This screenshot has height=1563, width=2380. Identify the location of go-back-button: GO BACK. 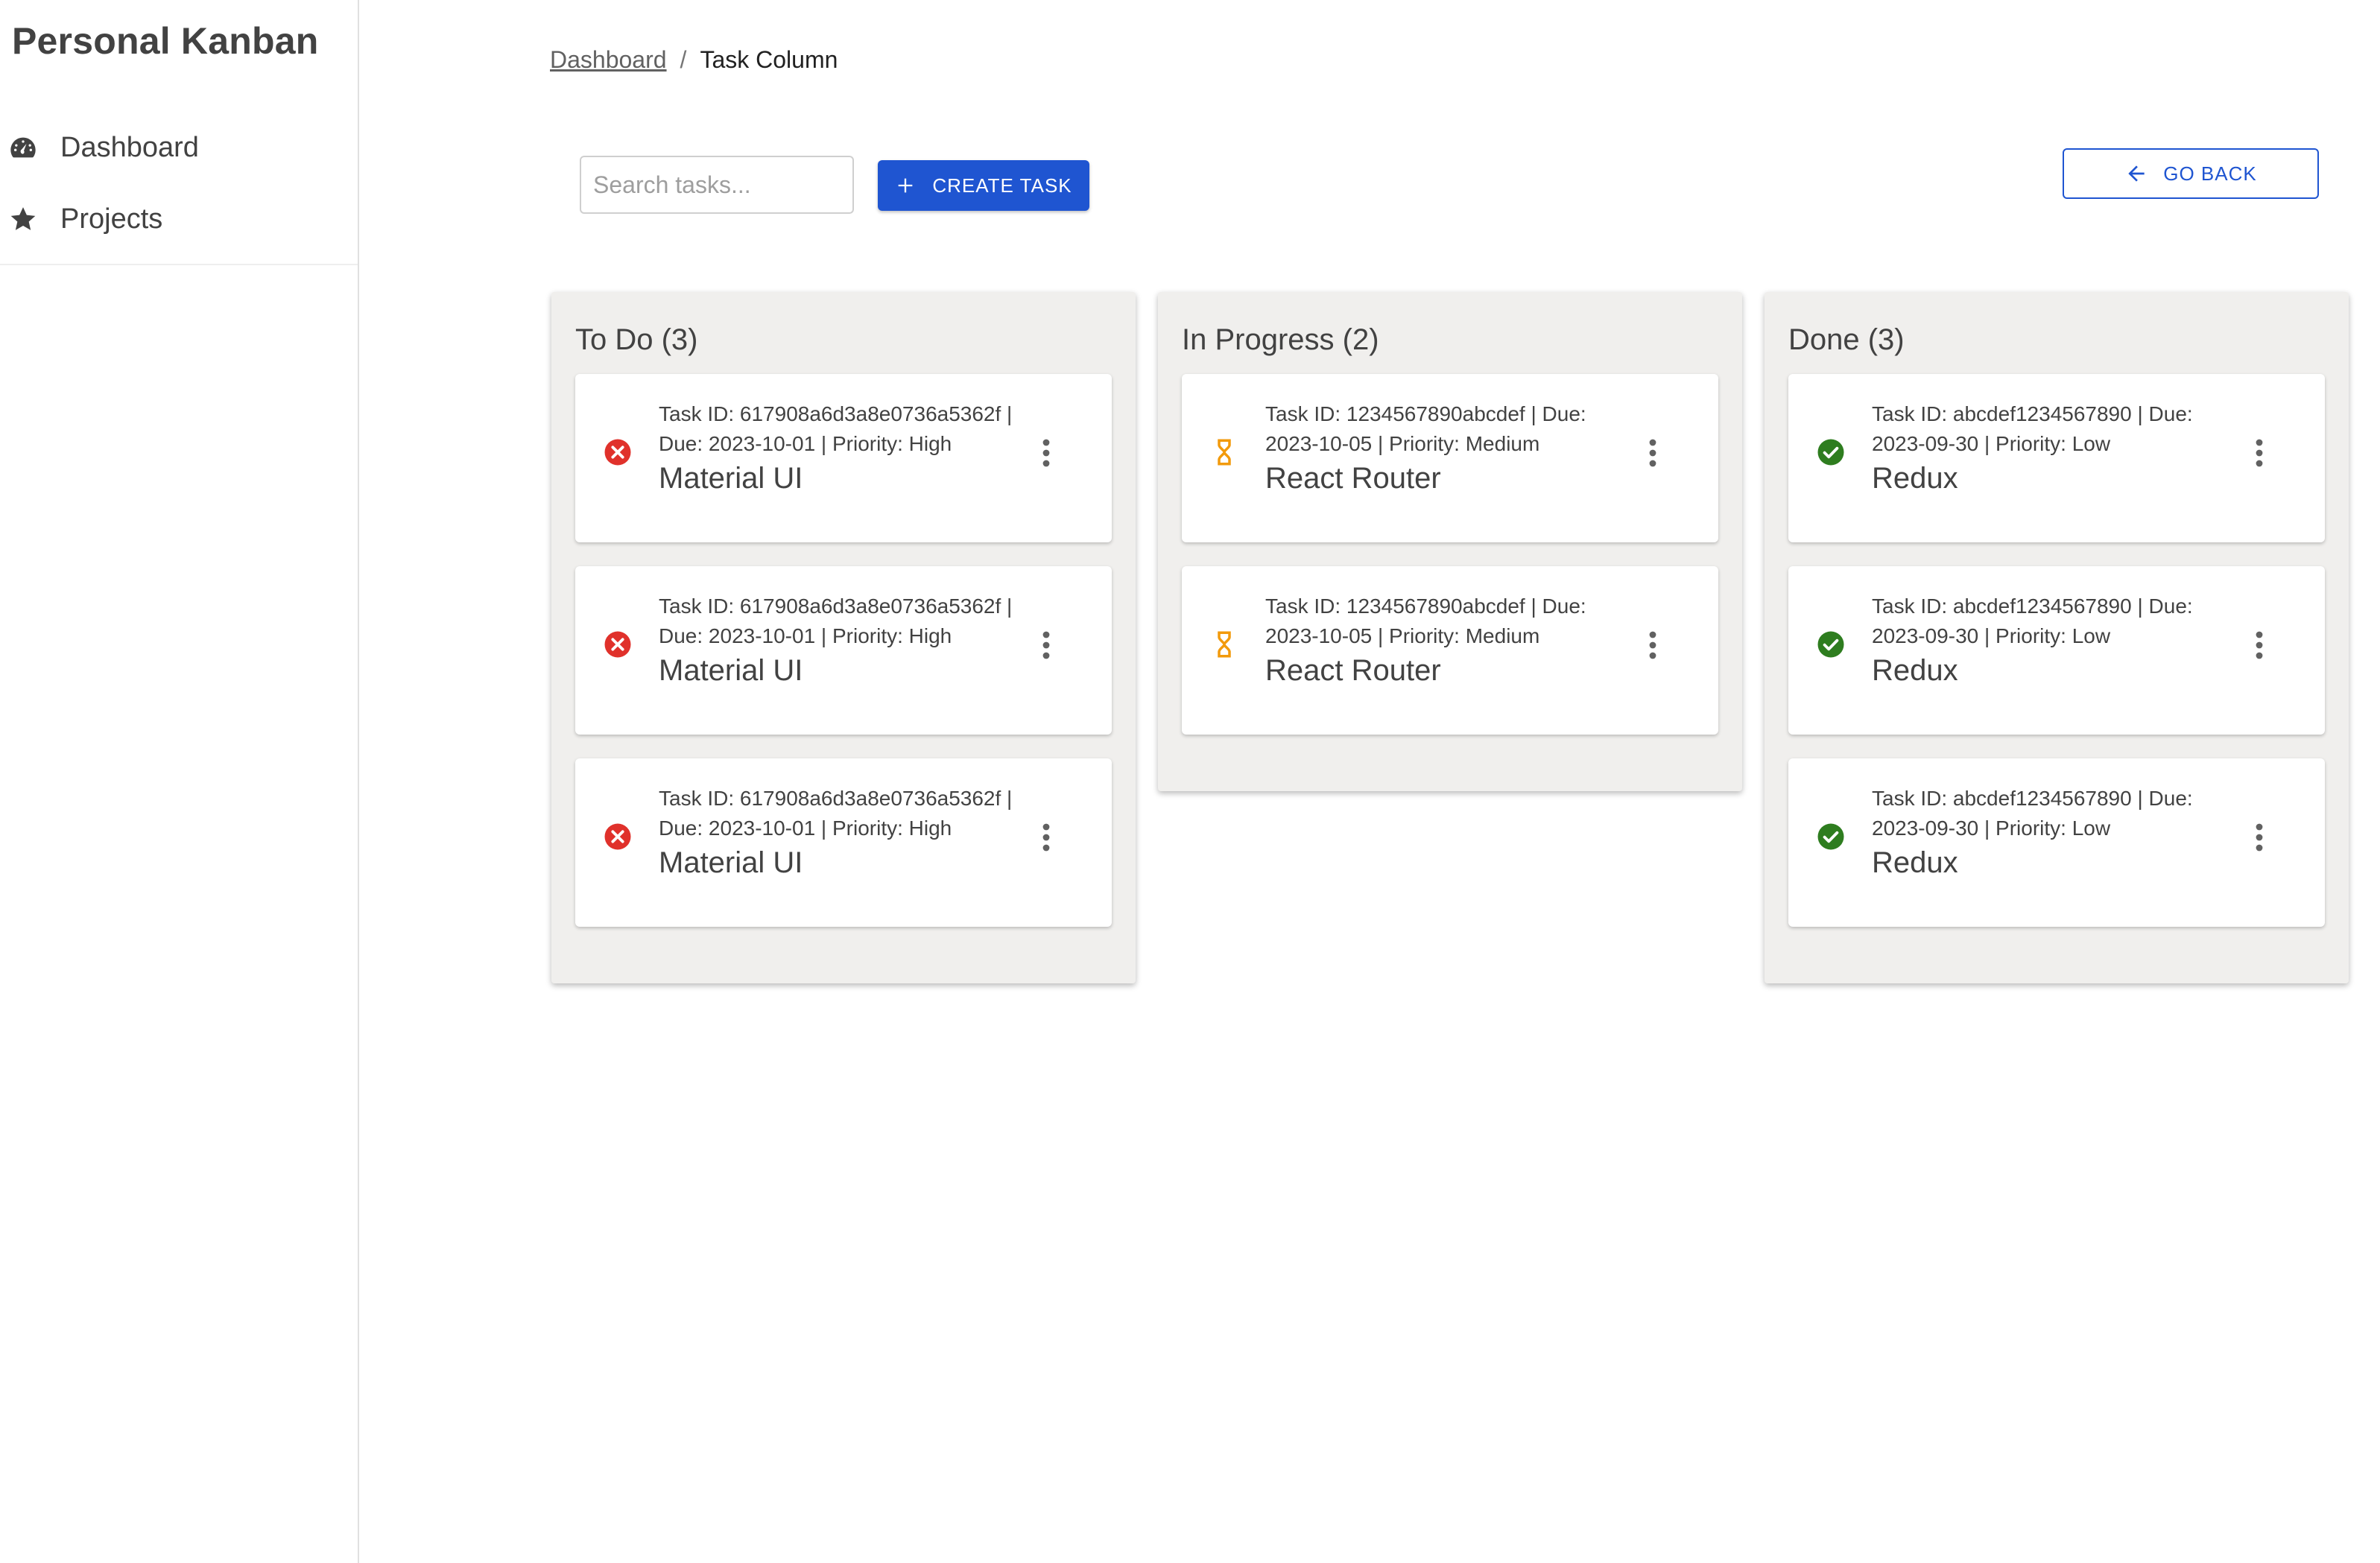
(2191, 173).